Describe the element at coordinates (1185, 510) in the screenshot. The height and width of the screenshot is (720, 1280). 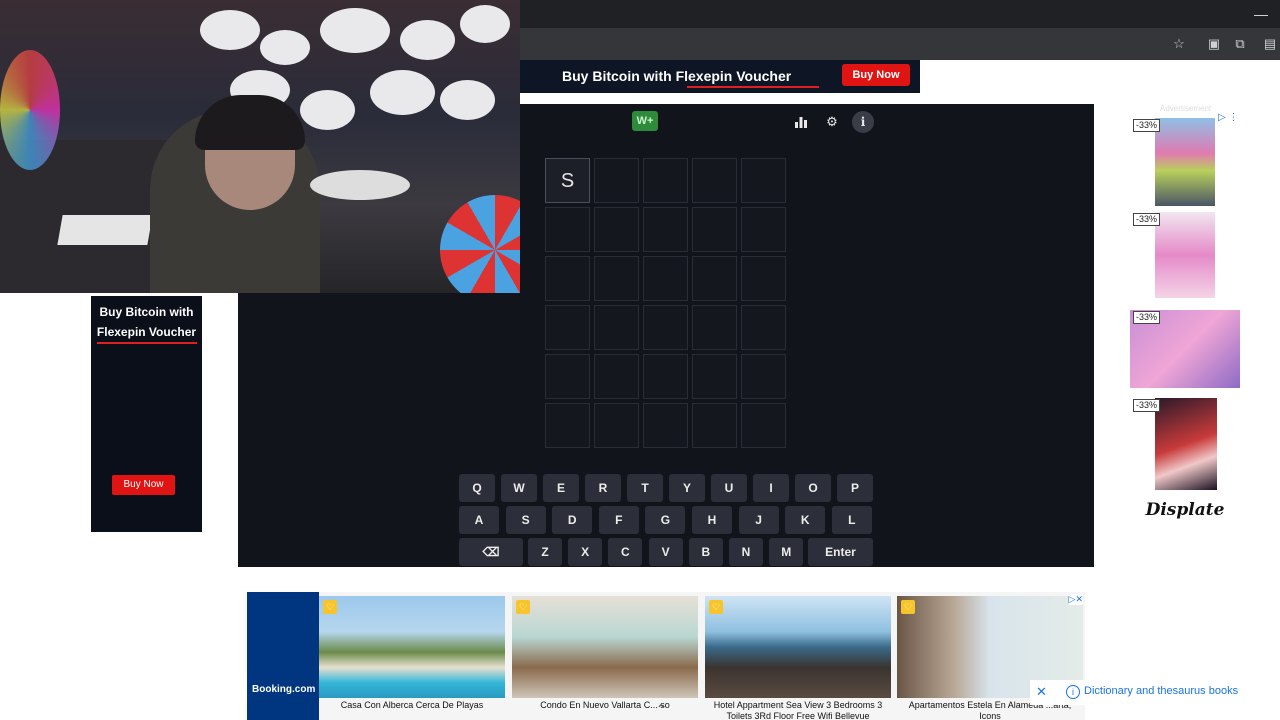
I see `displate-logo: Displate` at that location.